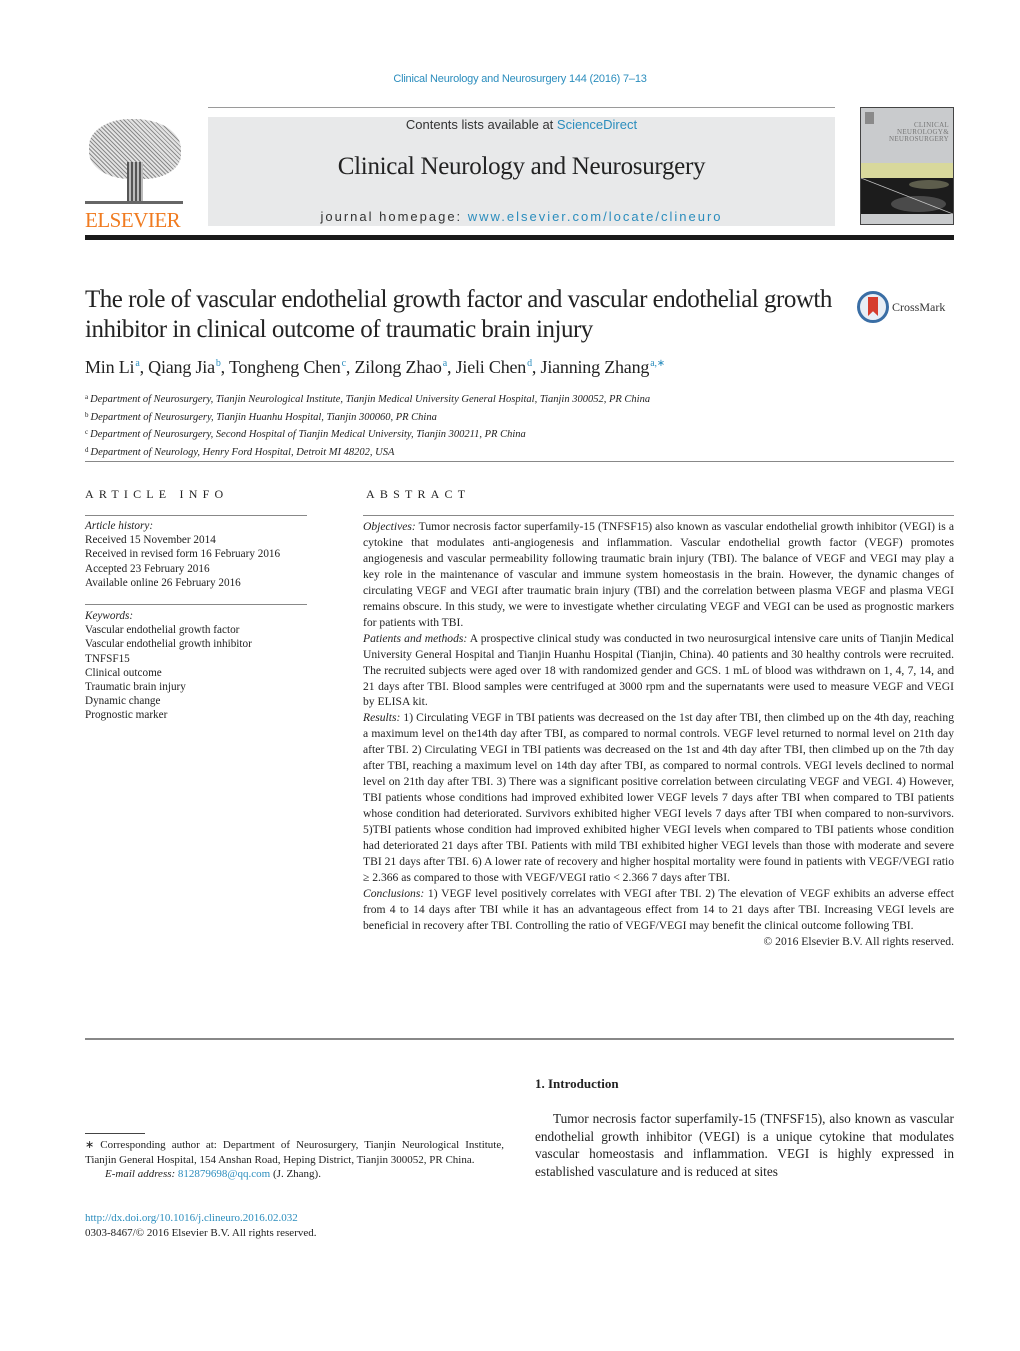 This screenshot has height=1351, width=1020. Describe the element at coordinates (919, 306) in the screenshot. I see `crossmark-label: CrossMark` at that location.